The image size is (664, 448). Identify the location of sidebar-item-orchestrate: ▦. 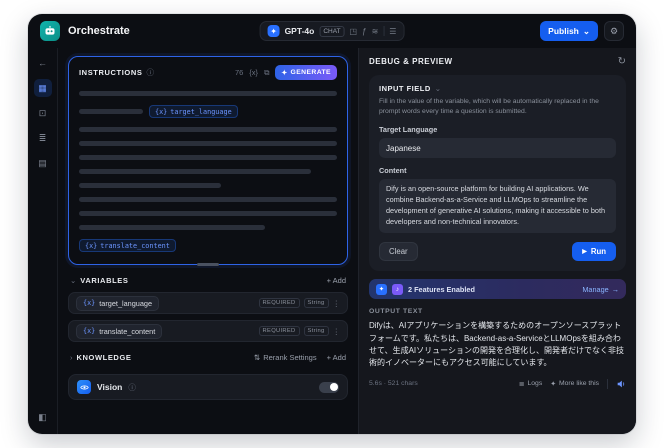
(42, 88).